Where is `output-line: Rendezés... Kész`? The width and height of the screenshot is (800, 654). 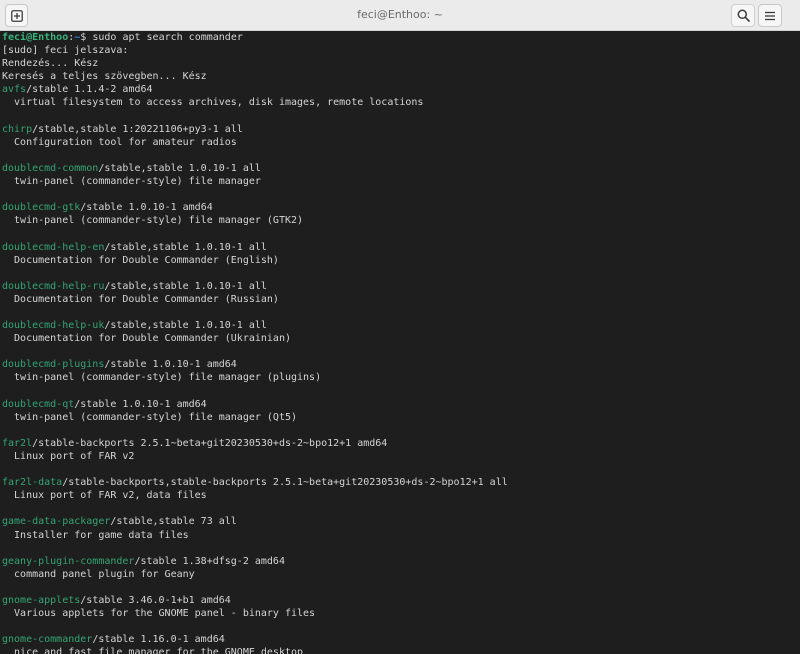 output-line: Rendezés... Kész is located at coordinates (50, 64).